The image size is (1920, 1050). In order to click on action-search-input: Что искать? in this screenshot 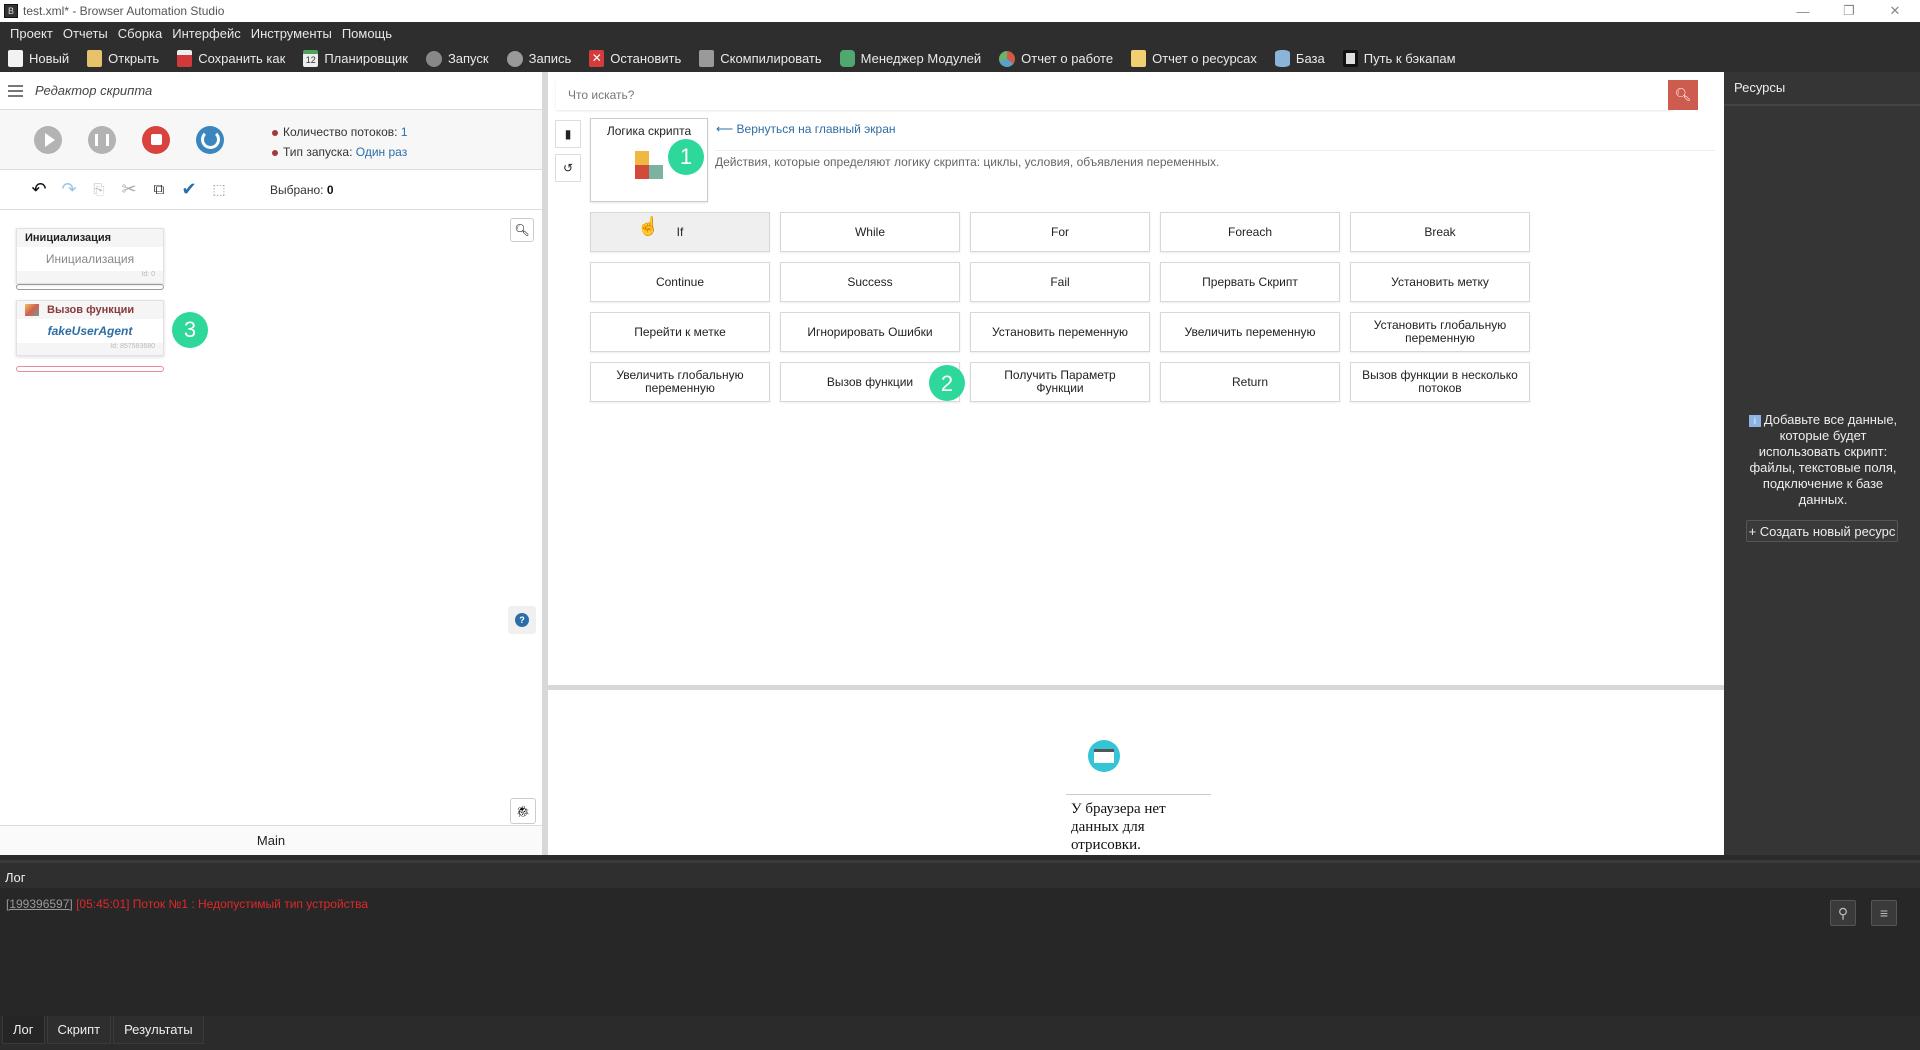, I will do `click(1115, 95)`.